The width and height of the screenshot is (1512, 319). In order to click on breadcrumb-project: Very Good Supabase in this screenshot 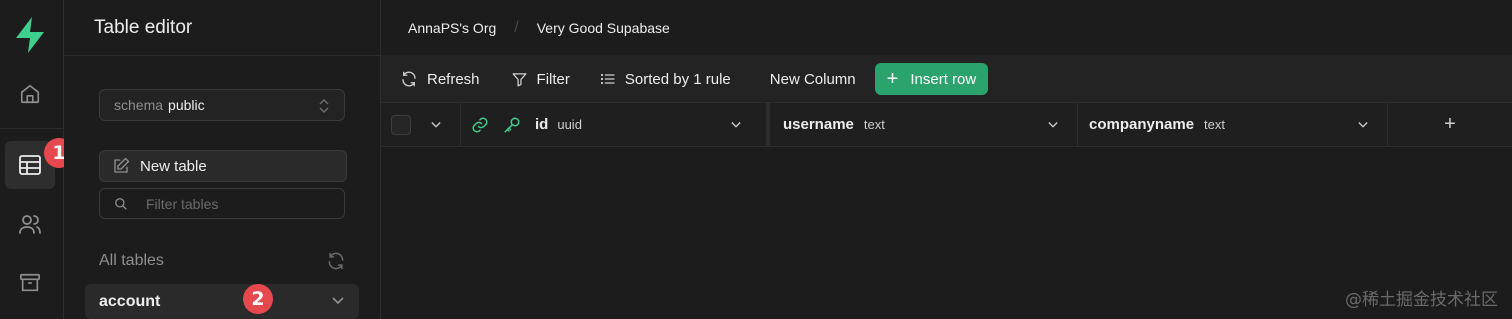, I will do `click(603, 28)`.